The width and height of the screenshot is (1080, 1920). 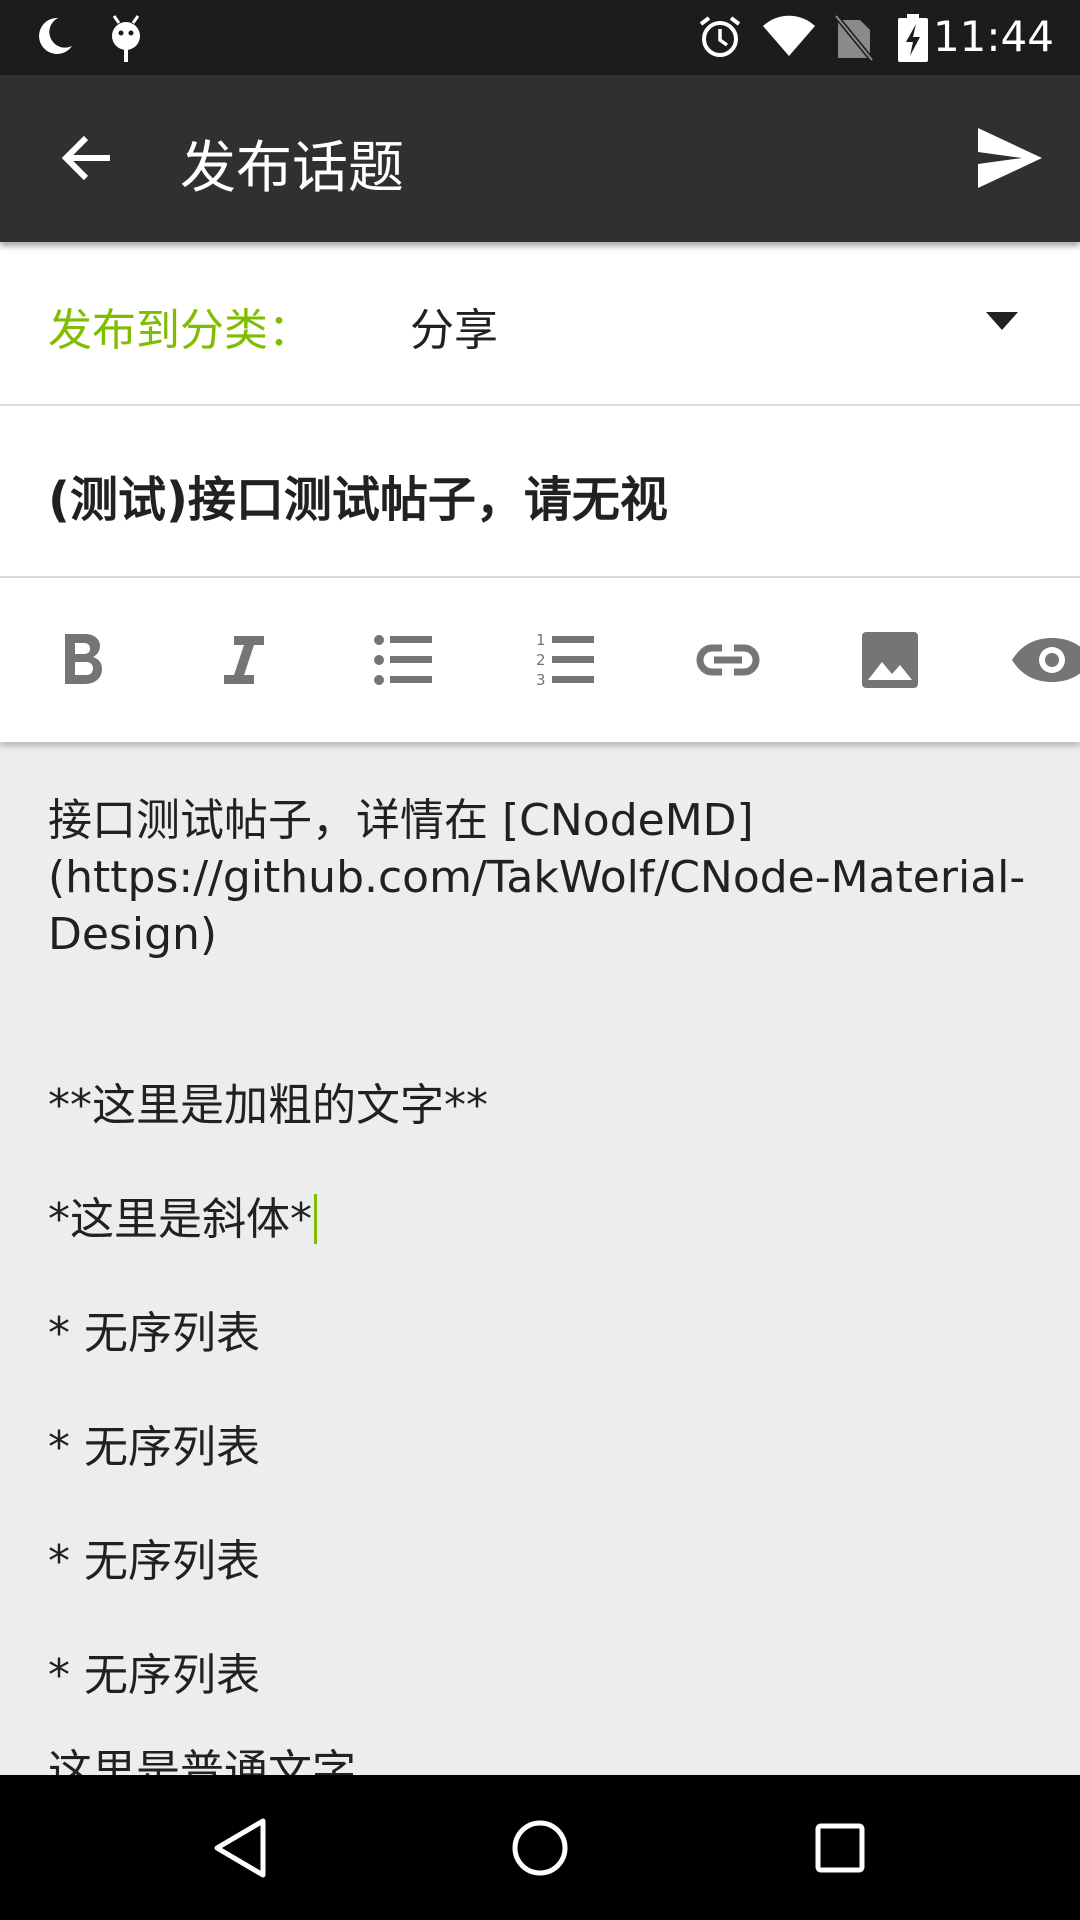 What do you see at coordinates (82, 660) in the screenshot?
I see `bold-icon` at bounding box center [82, 660].